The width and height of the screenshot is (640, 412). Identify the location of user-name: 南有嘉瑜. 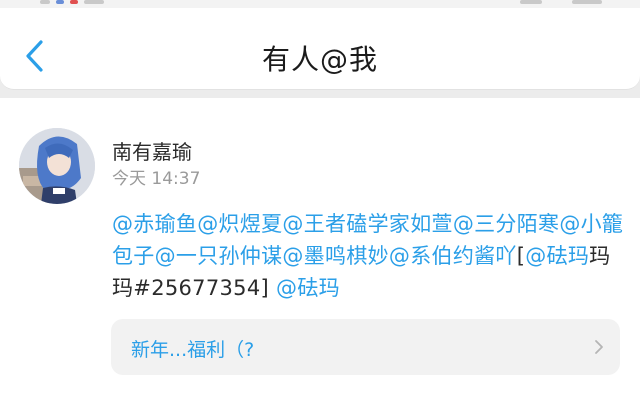
(152, 150).